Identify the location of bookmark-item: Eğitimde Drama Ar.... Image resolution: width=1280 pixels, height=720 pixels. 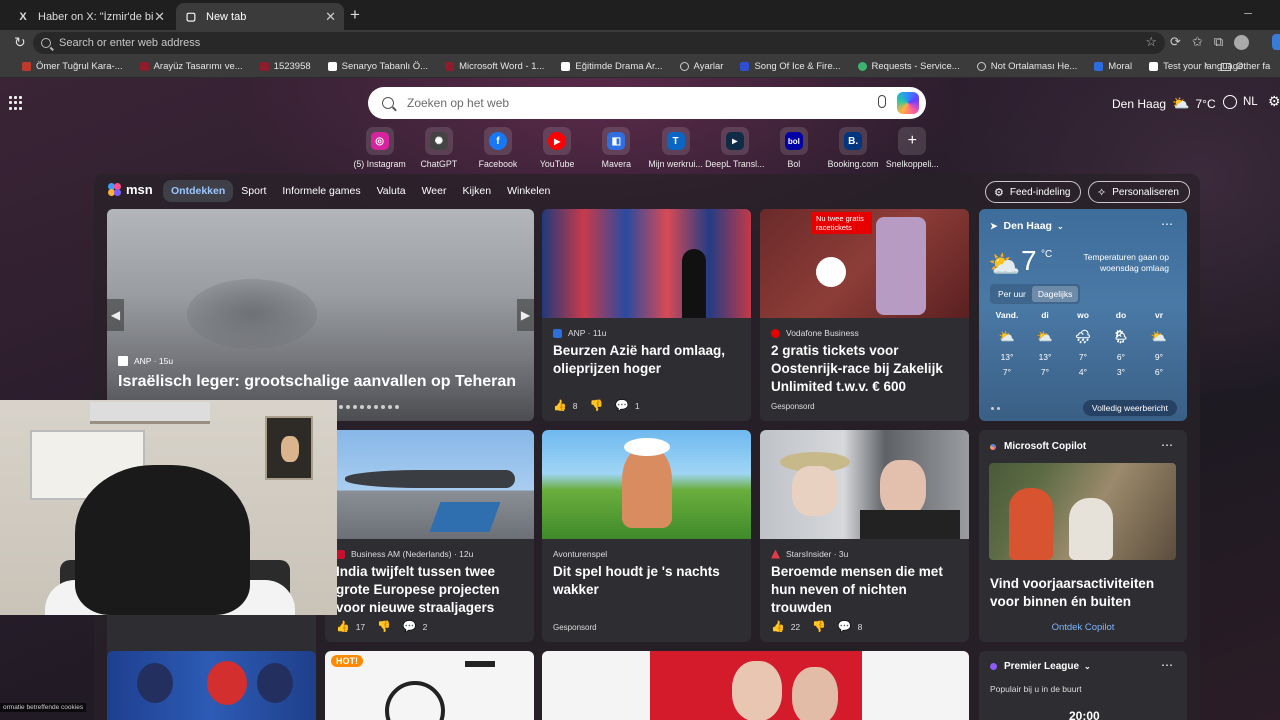
(612, 66).